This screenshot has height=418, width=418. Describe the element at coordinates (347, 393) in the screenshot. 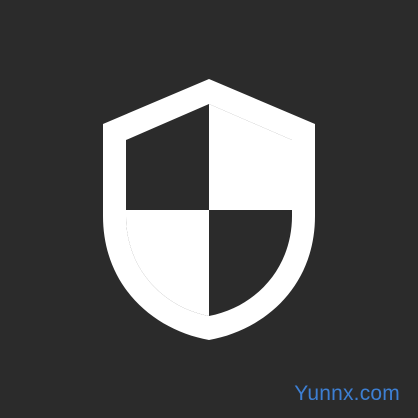

I see `watermark-text: Yunnx.com` at that location.